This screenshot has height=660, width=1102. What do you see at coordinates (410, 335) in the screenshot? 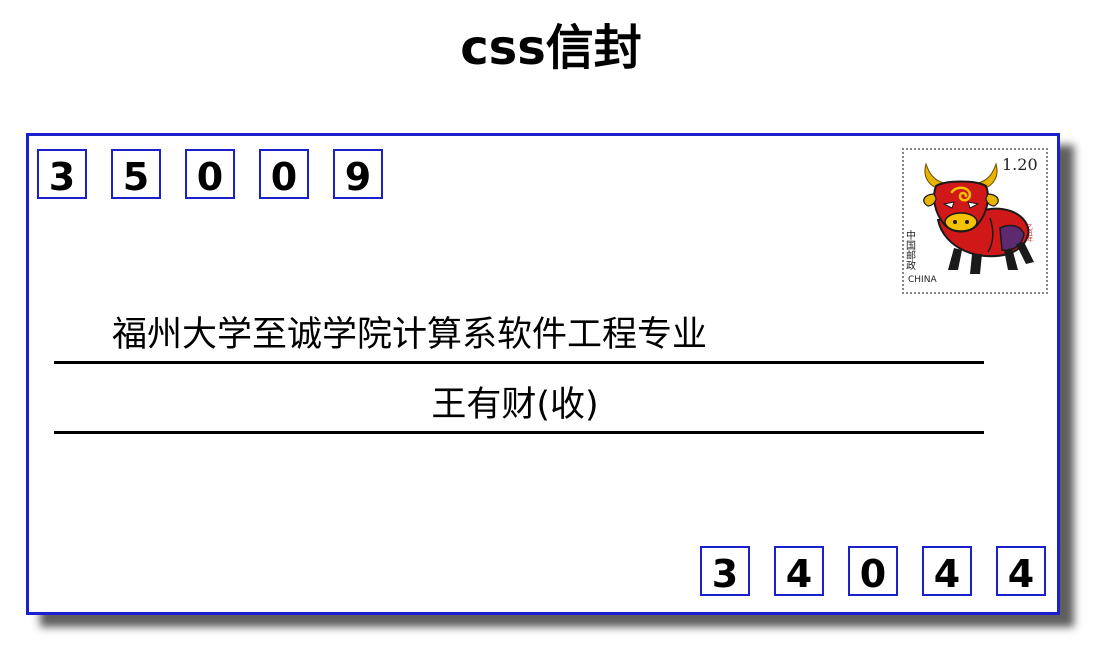
I see `recipient-address: 福州大学至诚学院计算系软件工程专业` at bounding box center [410, 335].